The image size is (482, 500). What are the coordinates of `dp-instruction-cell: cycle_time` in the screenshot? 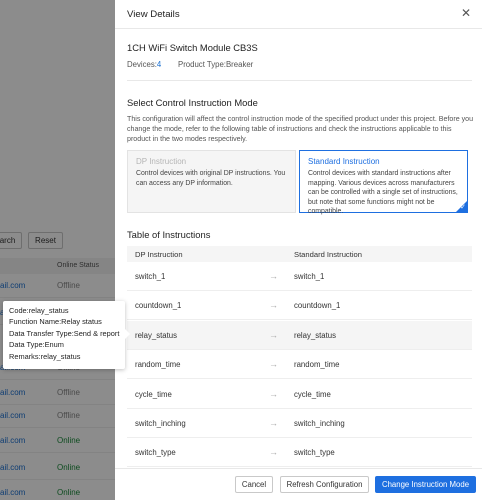 It's located at (153, 394).